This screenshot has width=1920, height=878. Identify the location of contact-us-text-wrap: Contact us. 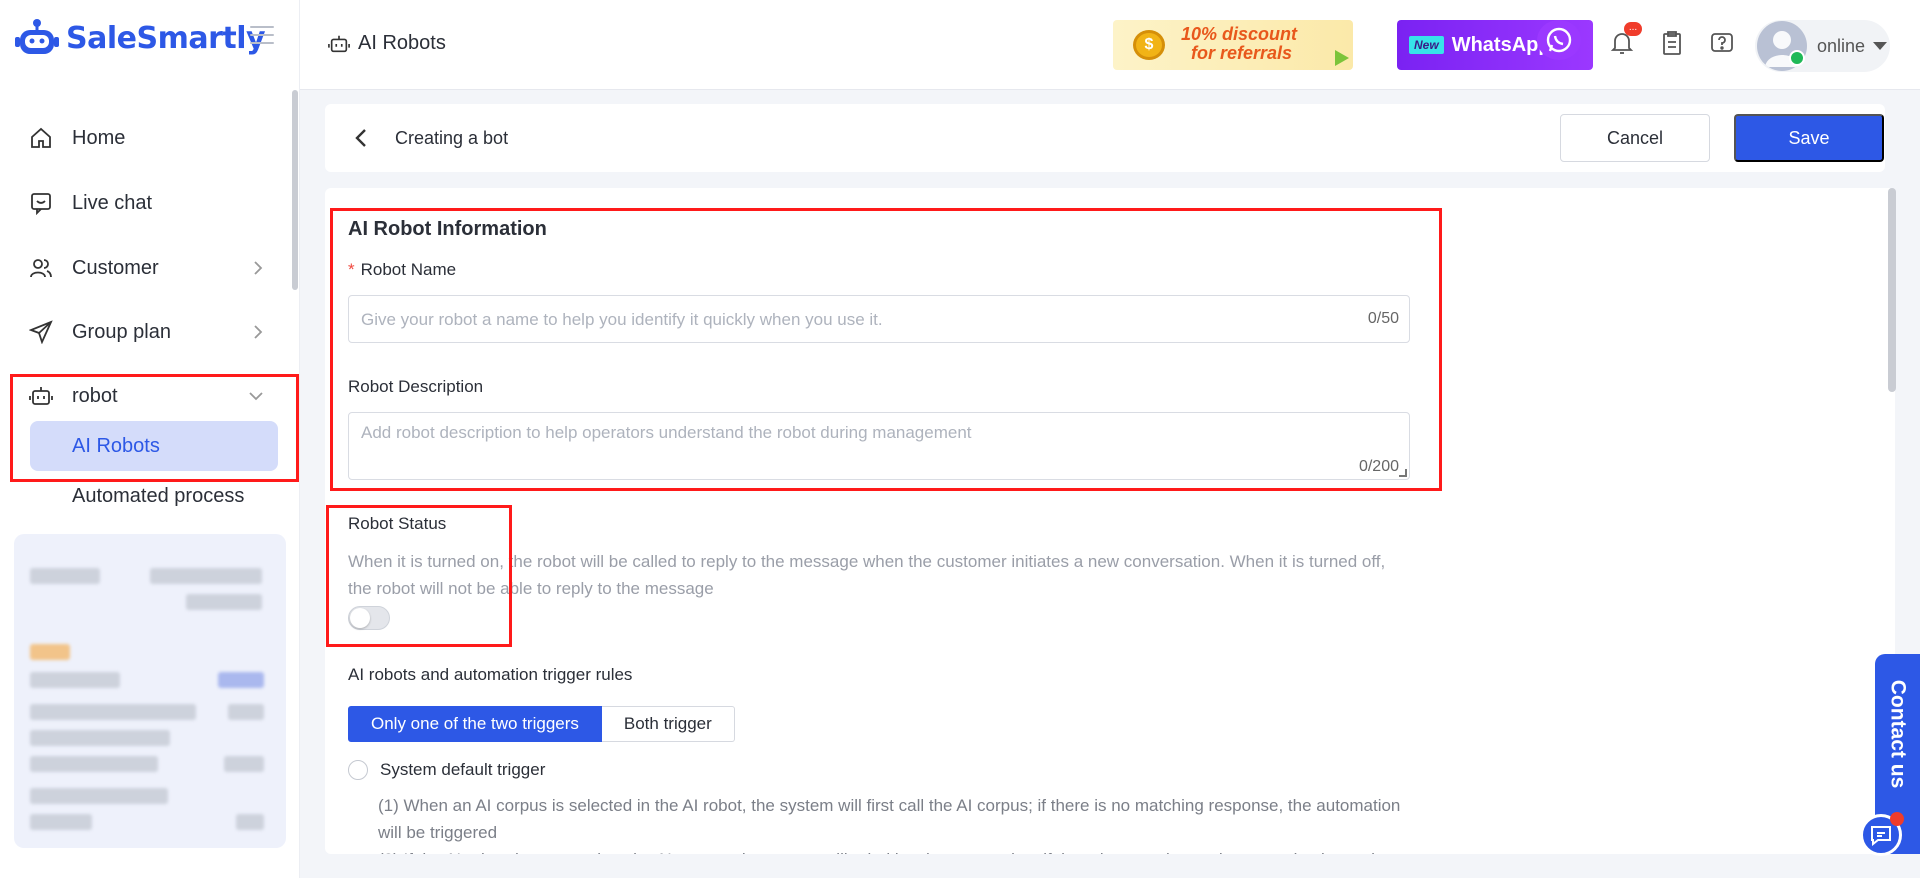
(1897, 734).